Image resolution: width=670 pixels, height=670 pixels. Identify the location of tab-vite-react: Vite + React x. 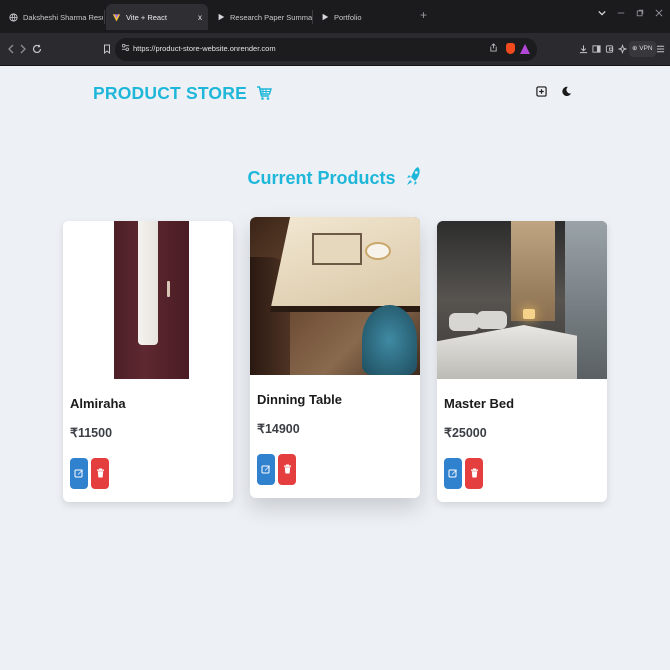
(157, 17).